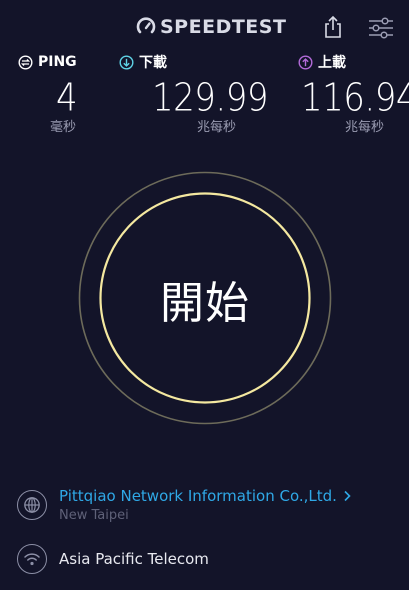  Describe the element at coordinates (67, 98) in the screenshot. I see `ping-value: 4` at that location.